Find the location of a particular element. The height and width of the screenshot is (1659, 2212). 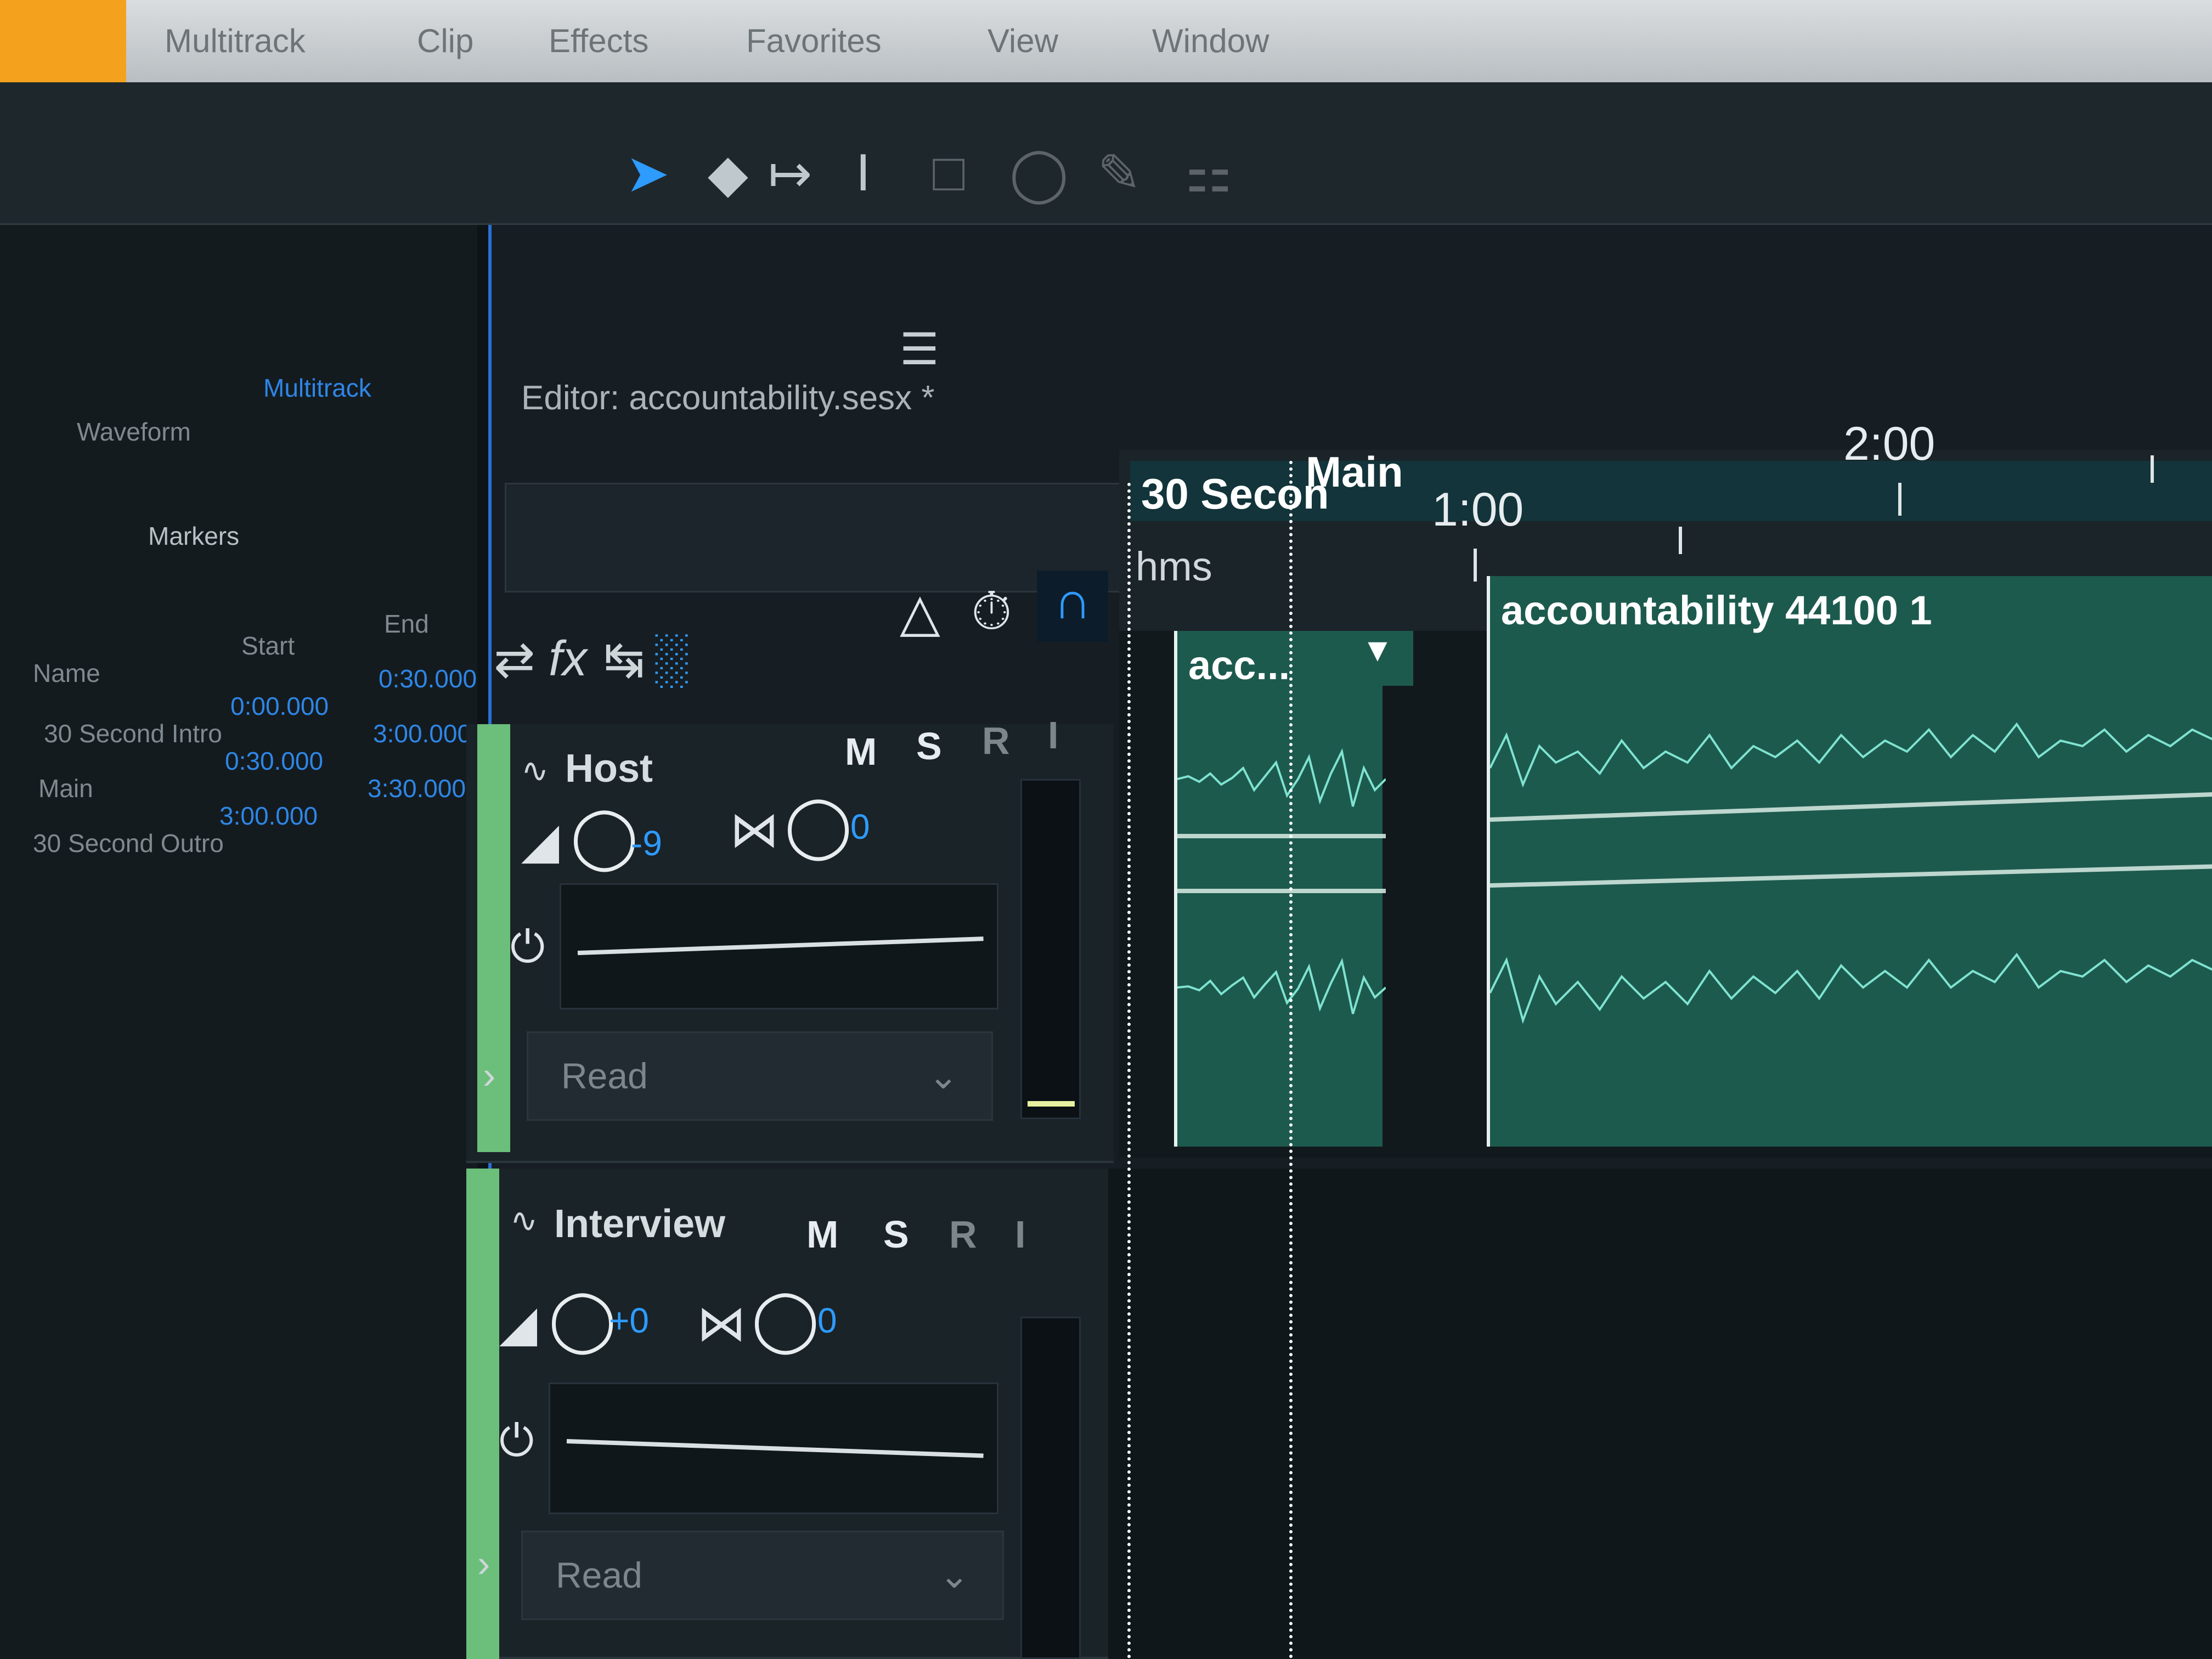

column-end: End is located at coordinates (406, 624).